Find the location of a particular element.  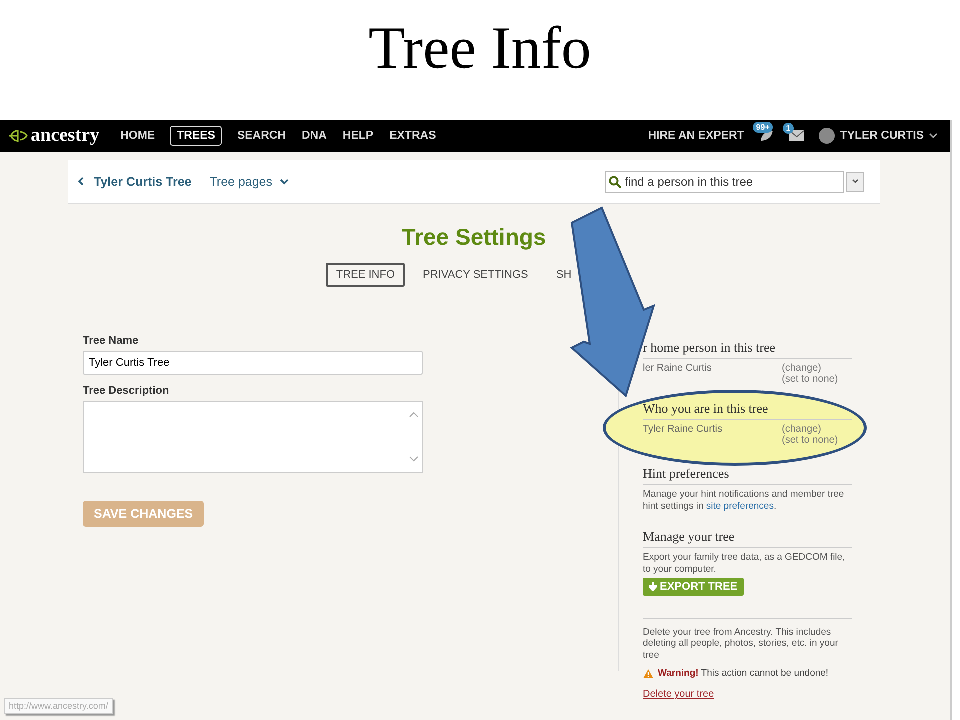

field-label: Tree Name is located at coordinates (111, 341).